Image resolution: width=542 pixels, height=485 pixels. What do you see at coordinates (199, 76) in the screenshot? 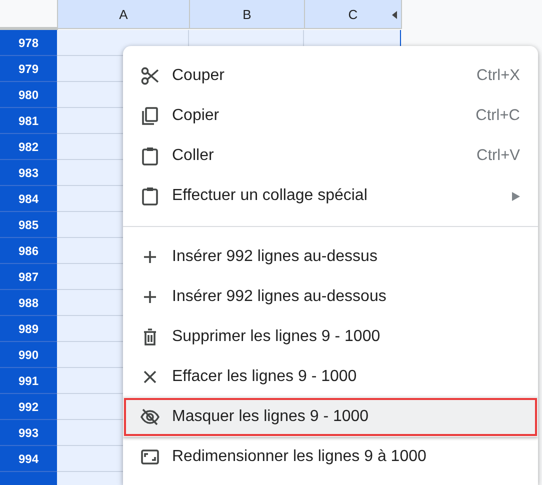
I see `menu-item-label: Couper` at bounding box center [199, 76].